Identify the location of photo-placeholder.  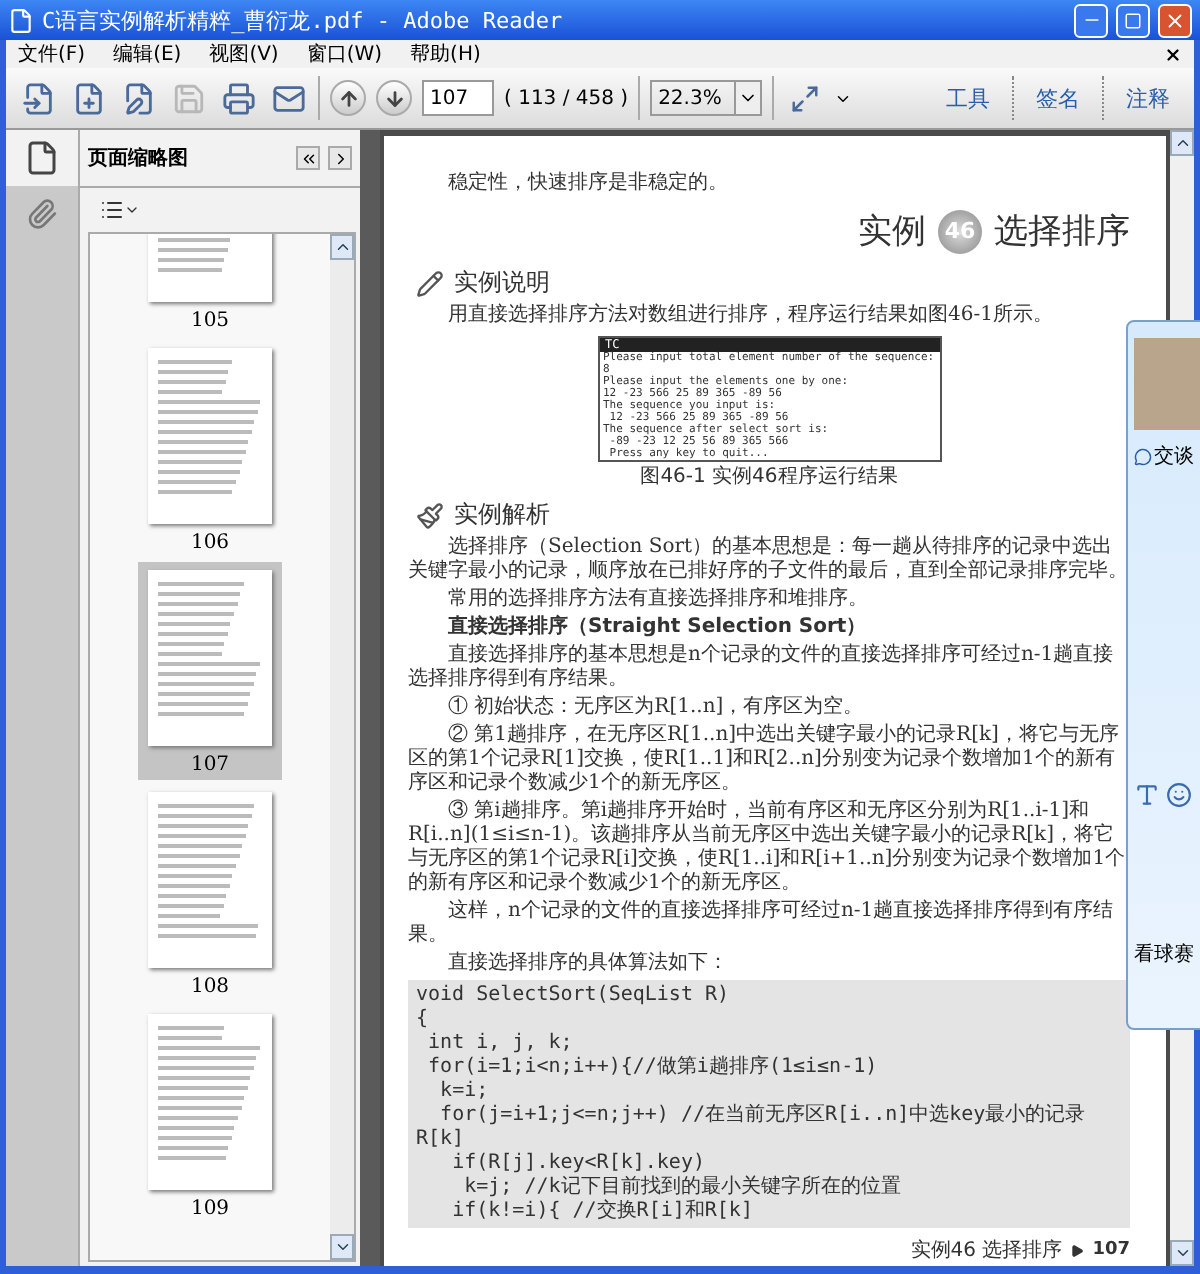
(1167, 384).